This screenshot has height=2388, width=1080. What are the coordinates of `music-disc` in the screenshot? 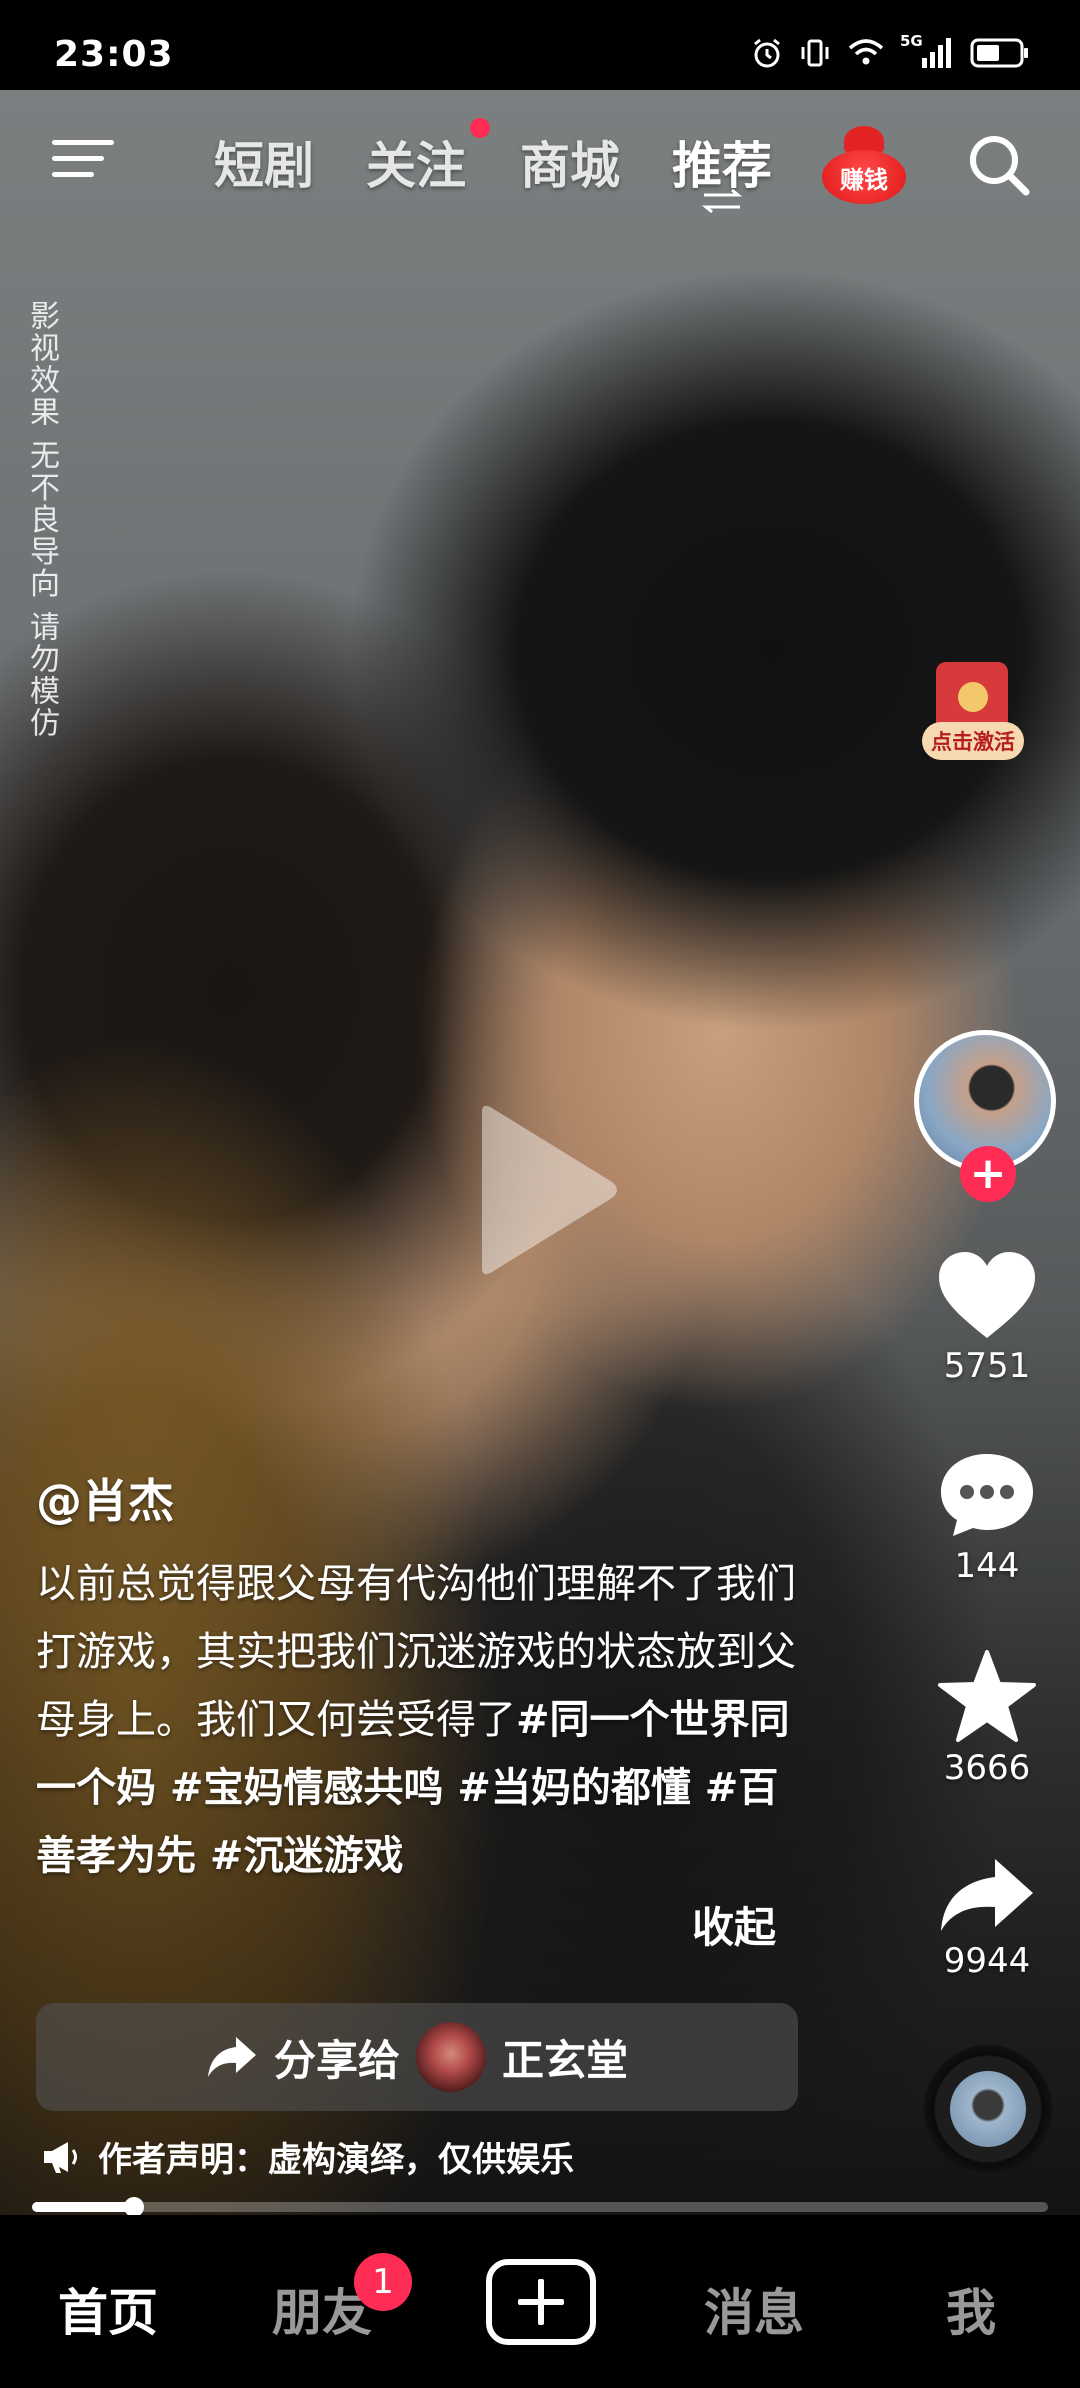 It's located at (988, 2109).